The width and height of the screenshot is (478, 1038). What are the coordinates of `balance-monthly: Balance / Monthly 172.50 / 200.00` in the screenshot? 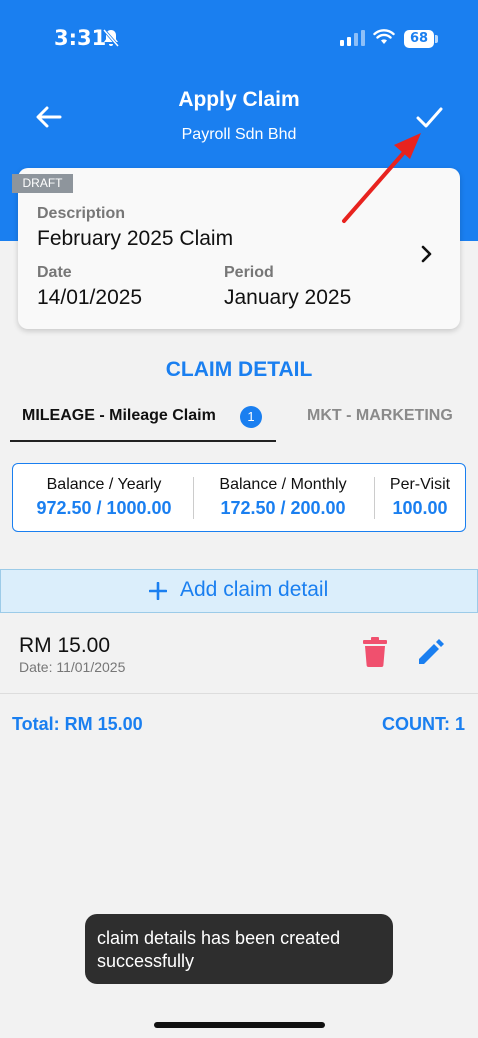 It's located at (283, 497).